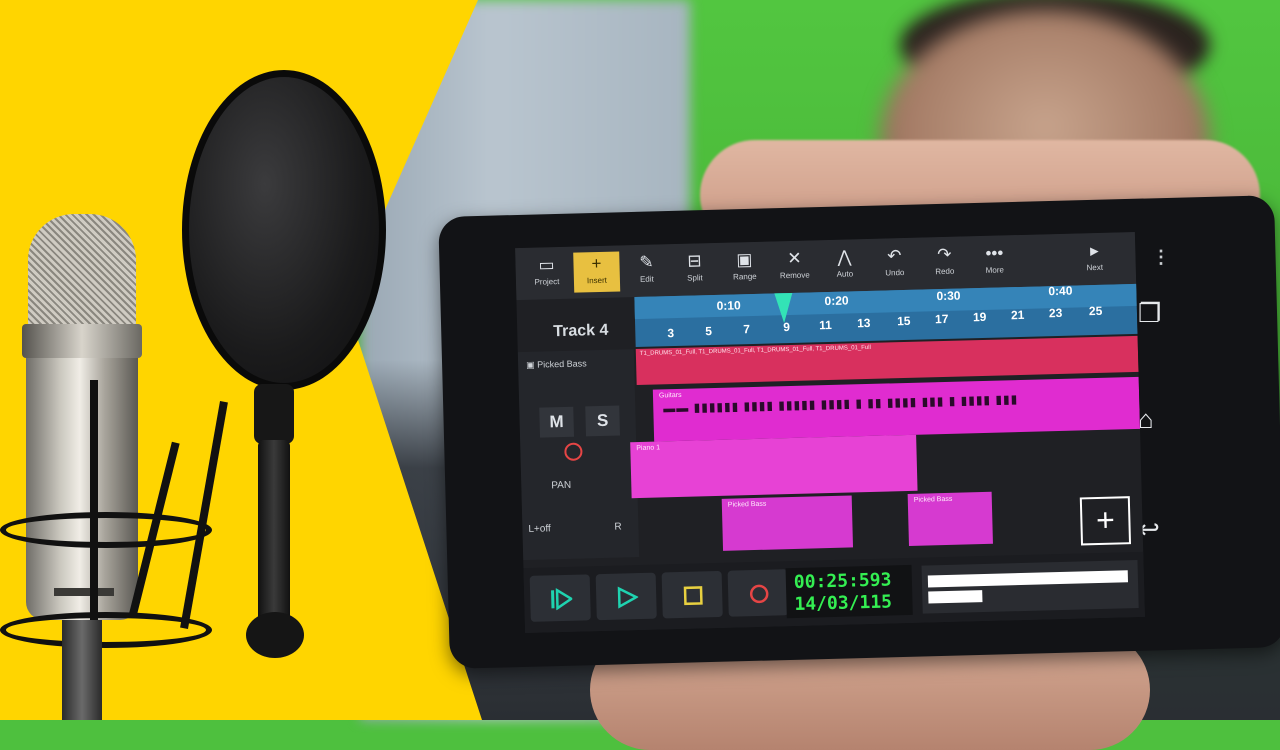 This screenshot has height=750, width=1280. Describe the element at coordinates (561, 485) in the screenshot. I see `pan-label: PAN` at that location.